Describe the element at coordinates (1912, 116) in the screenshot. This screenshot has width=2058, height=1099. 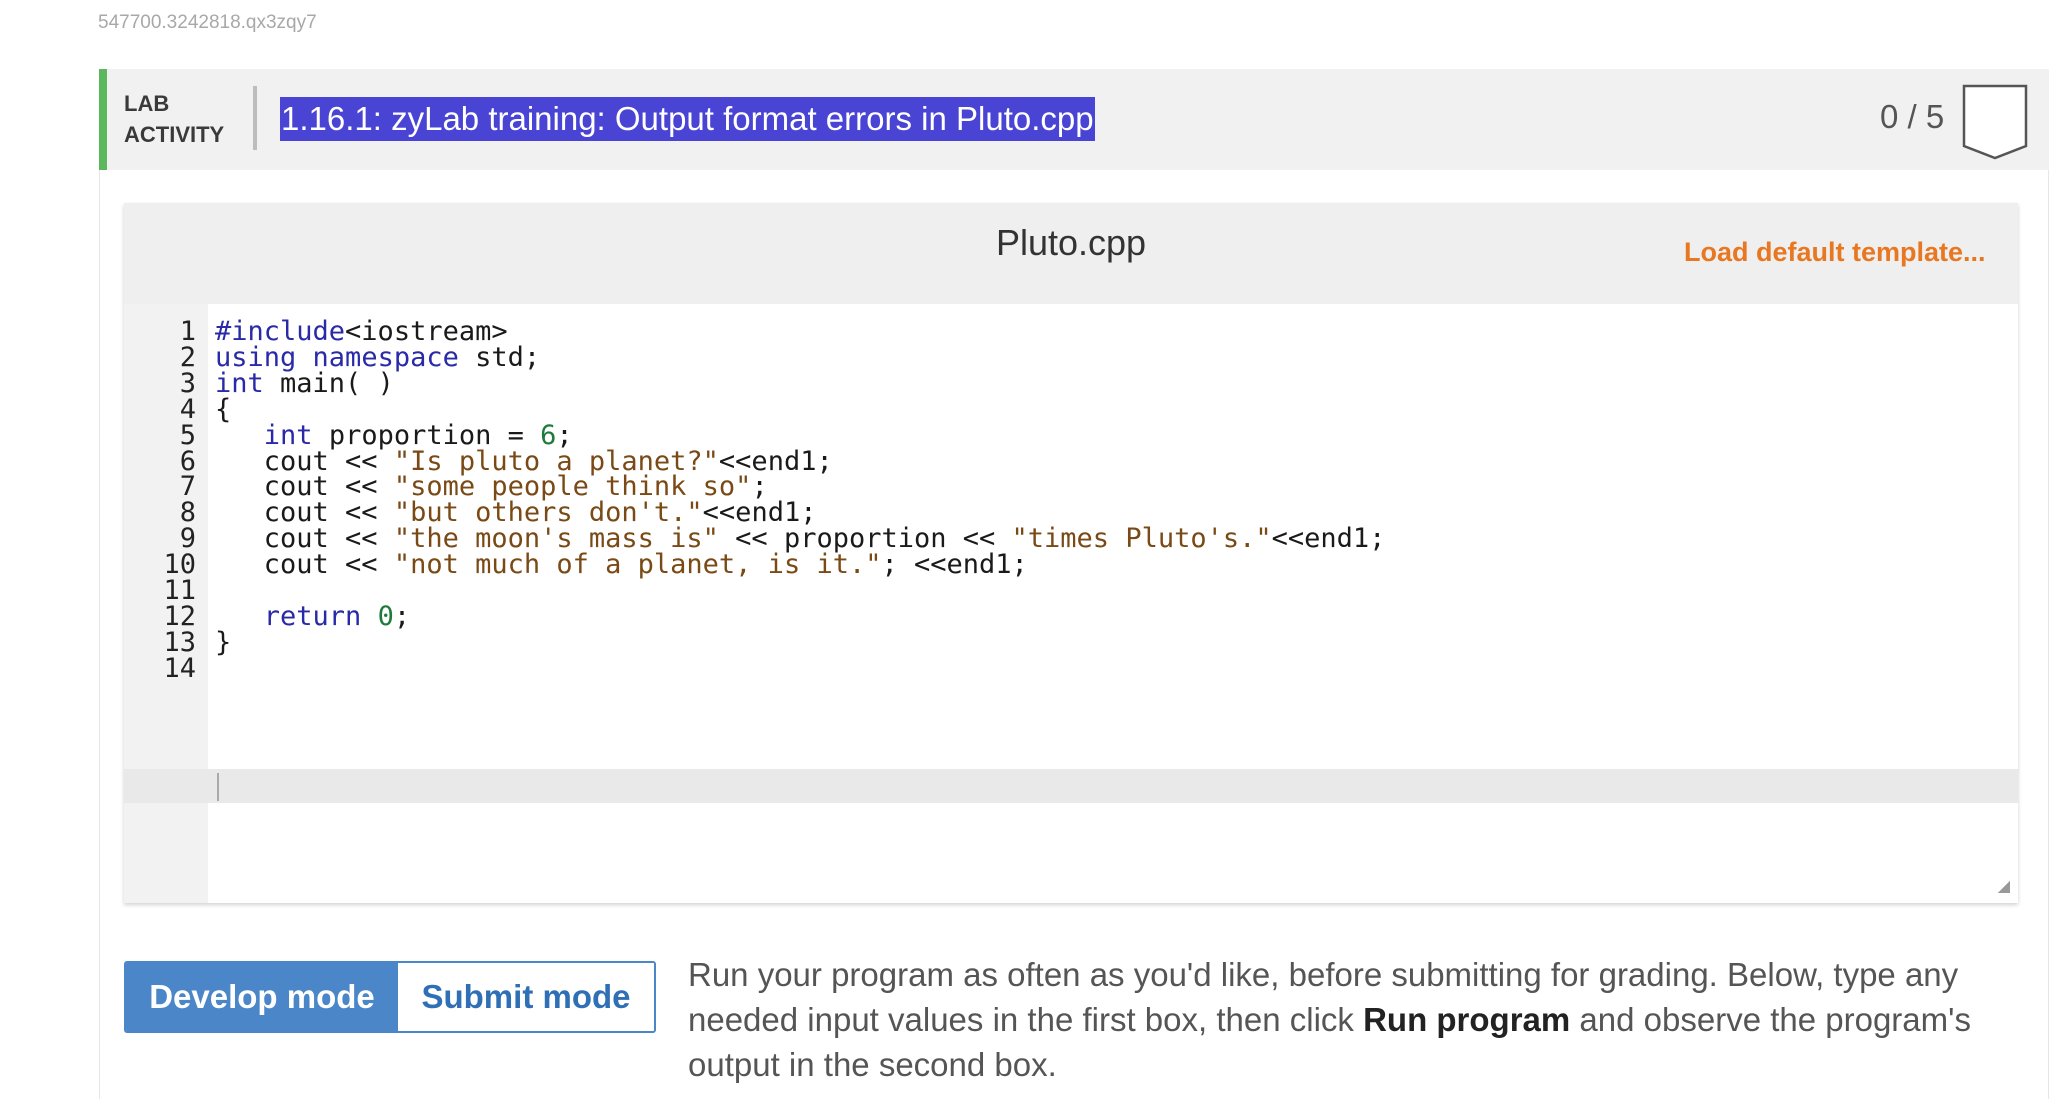
I see `score-display: 0 / 5` at that location.